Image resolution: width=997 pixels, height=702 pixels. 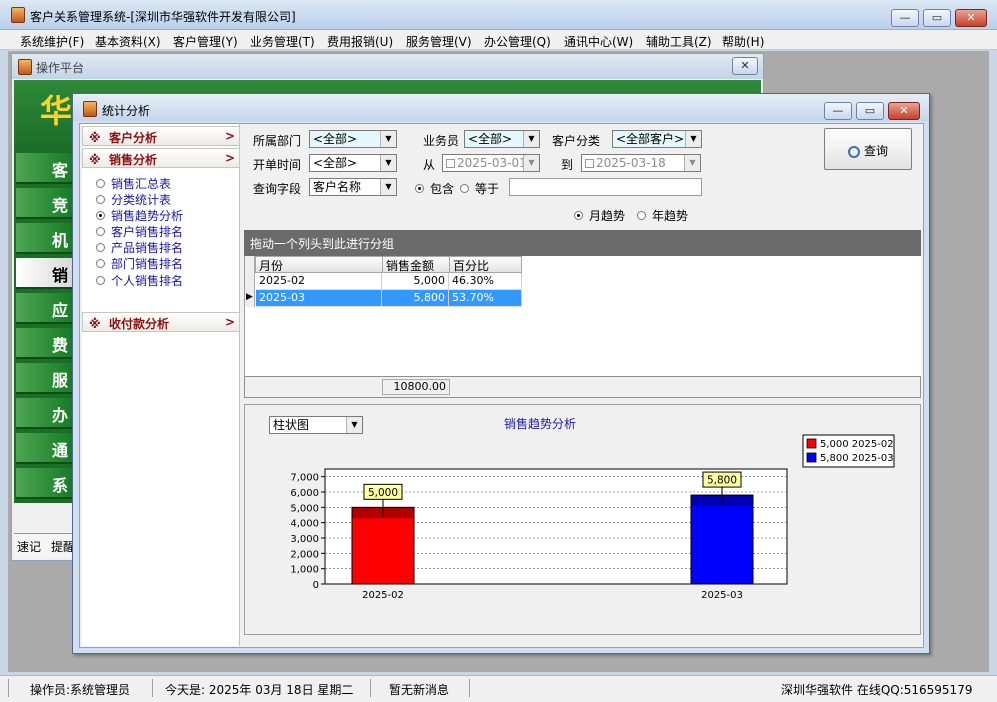 What do you see at coordinates (45, 483) in the screenshot?
I see `nav-system: 系` at bounding box center [45, 483].